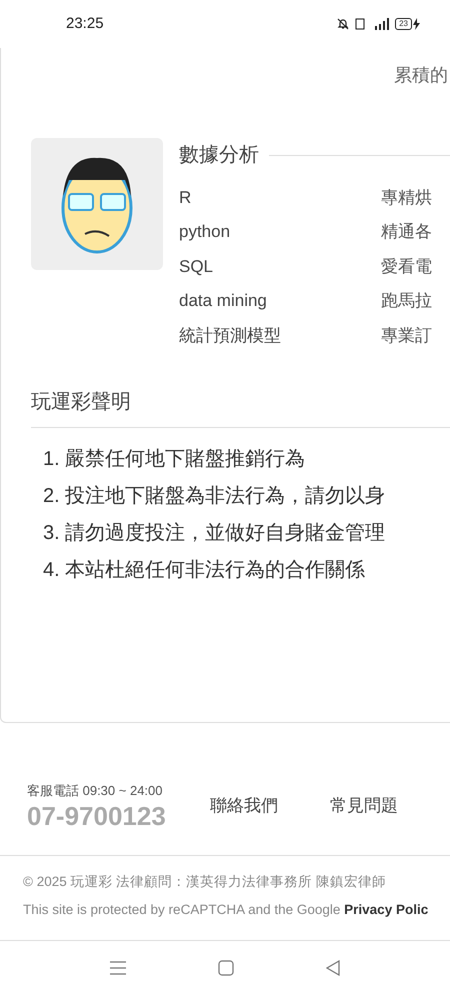 Image resolution: width=450 pixels, height=1000 pixels. Describe the element at coordinates (364, 805) in the screenshot. I see `footer-link: 常見問題` at that location.